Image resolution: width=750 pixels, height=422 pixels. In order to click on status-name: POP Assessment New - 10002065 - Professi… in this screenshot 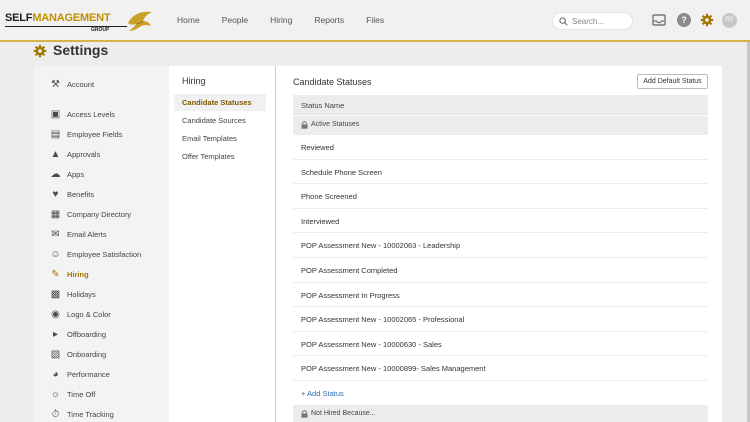, I will do `click(383, 320)`.